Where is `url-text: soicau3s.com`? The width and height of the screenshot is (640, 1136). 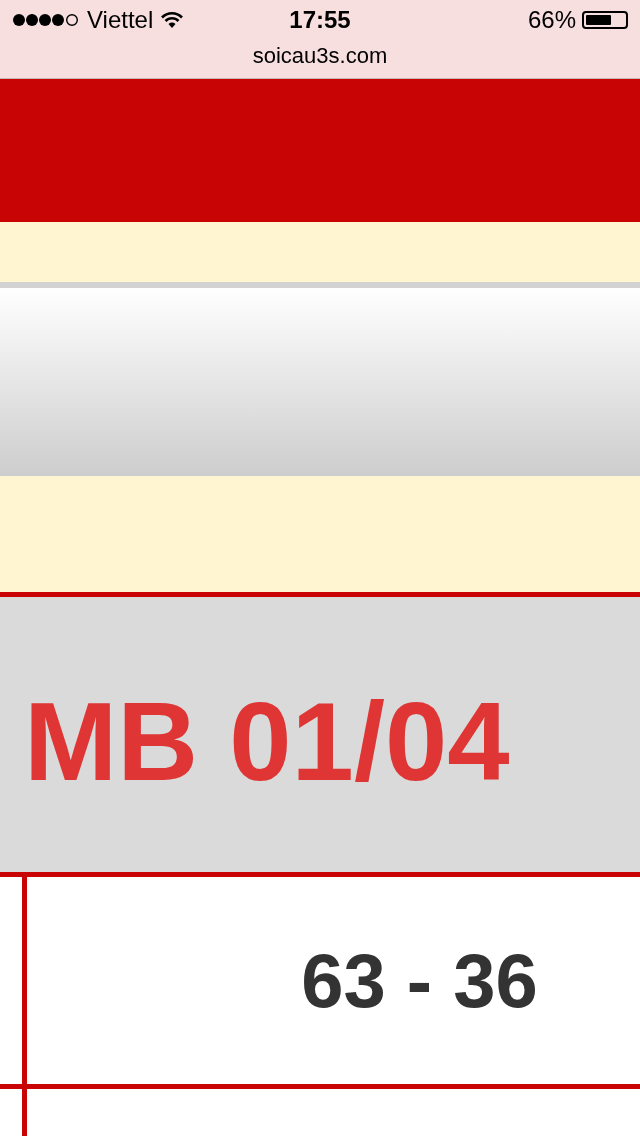
url-text: soicau3s.com is located at coordinates (320, 56).